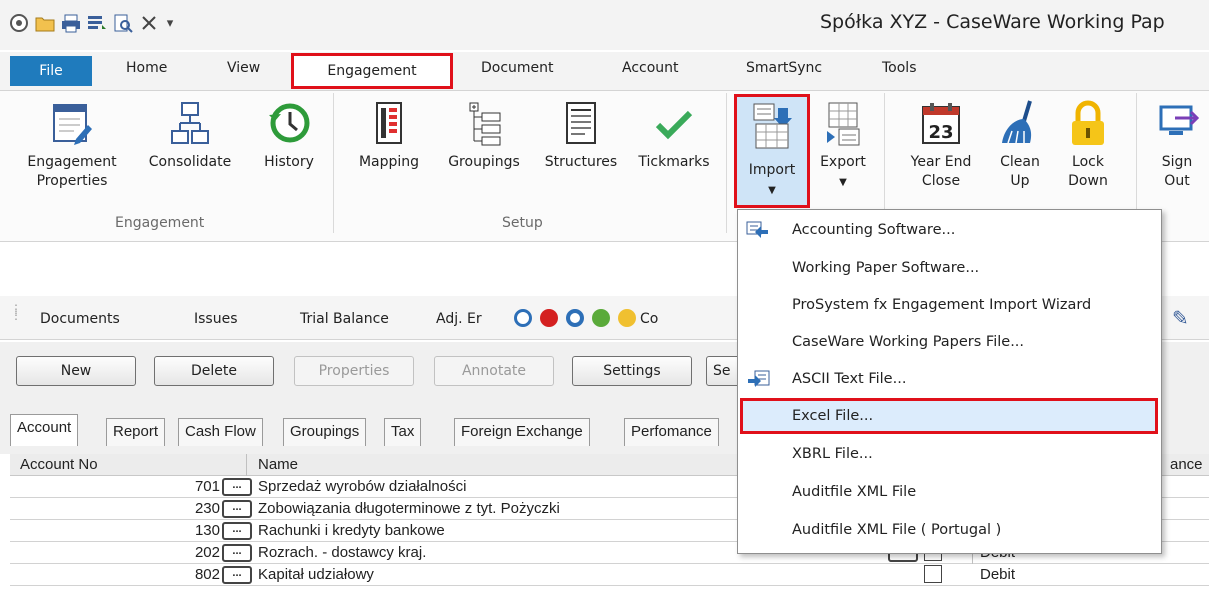 The image size is (1209, 594). Describe the element at coordinates (523, 318) in the screenshot. I see `search-icon` at that location.